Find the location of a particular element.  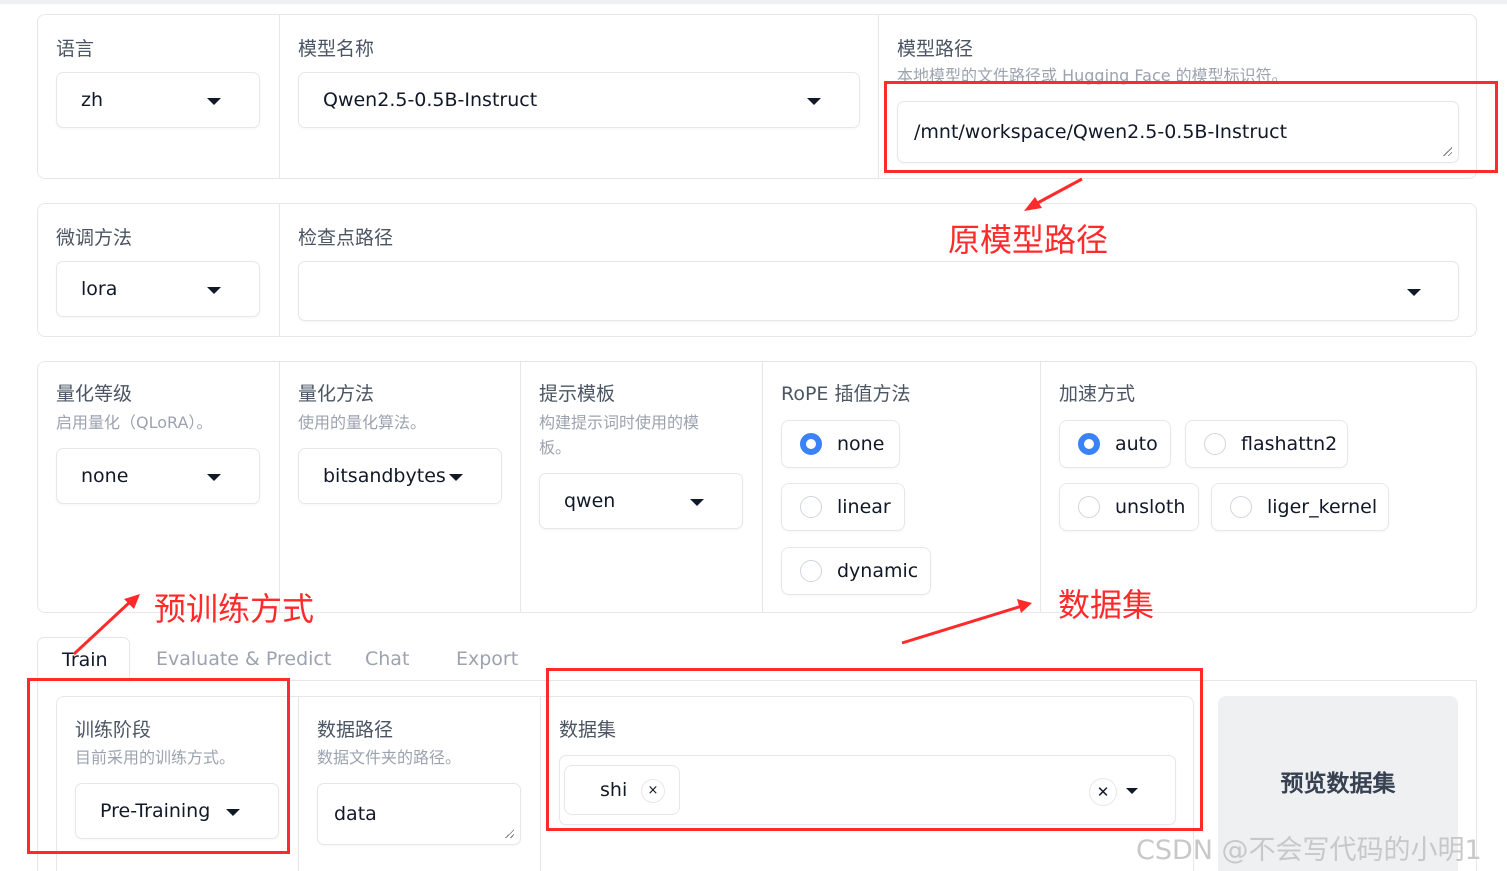

annotation-box-training-stage is located at coordinates (158, 766).